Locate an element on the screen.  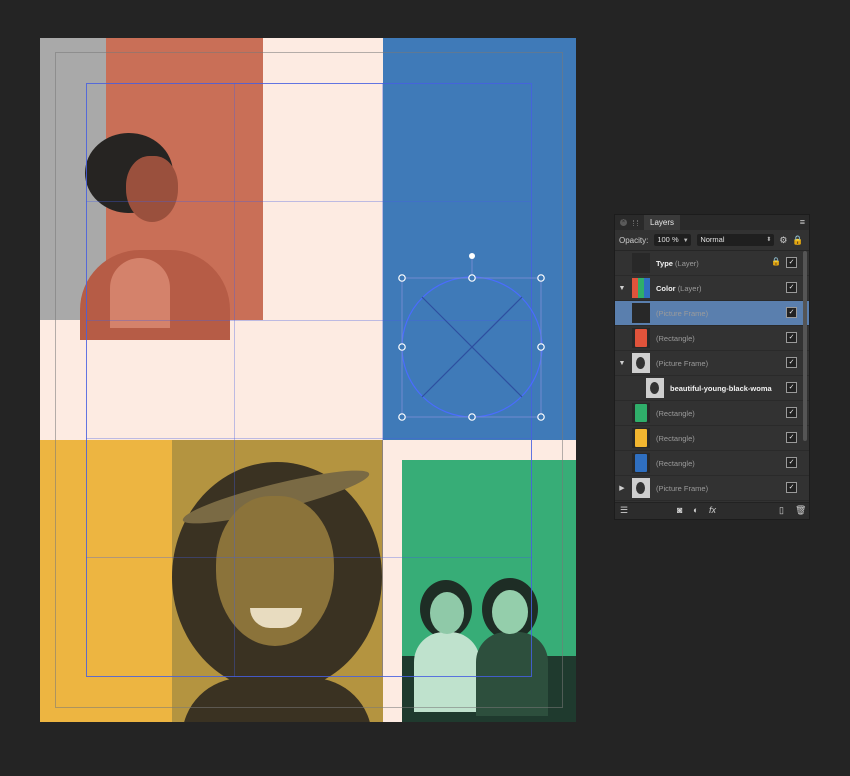
layer-name: beautiful-young-black-woma is located at coordinates (721, 388).